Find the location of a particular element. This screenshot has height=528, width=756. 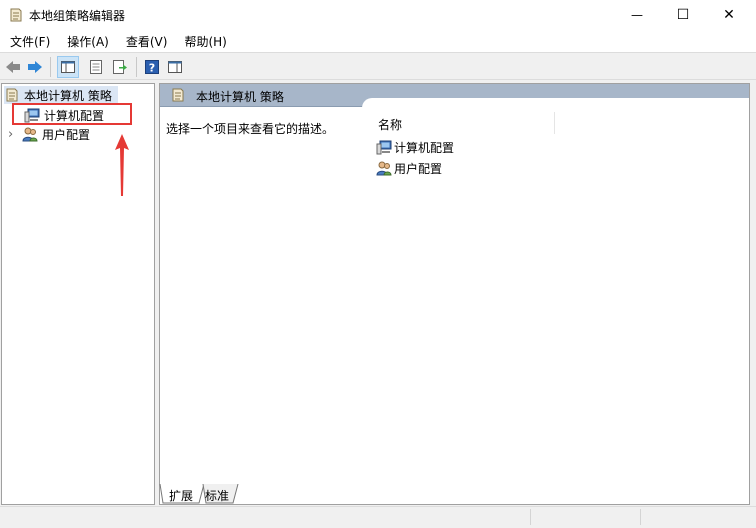

export-list-icon is located at coordinates (120, 67).